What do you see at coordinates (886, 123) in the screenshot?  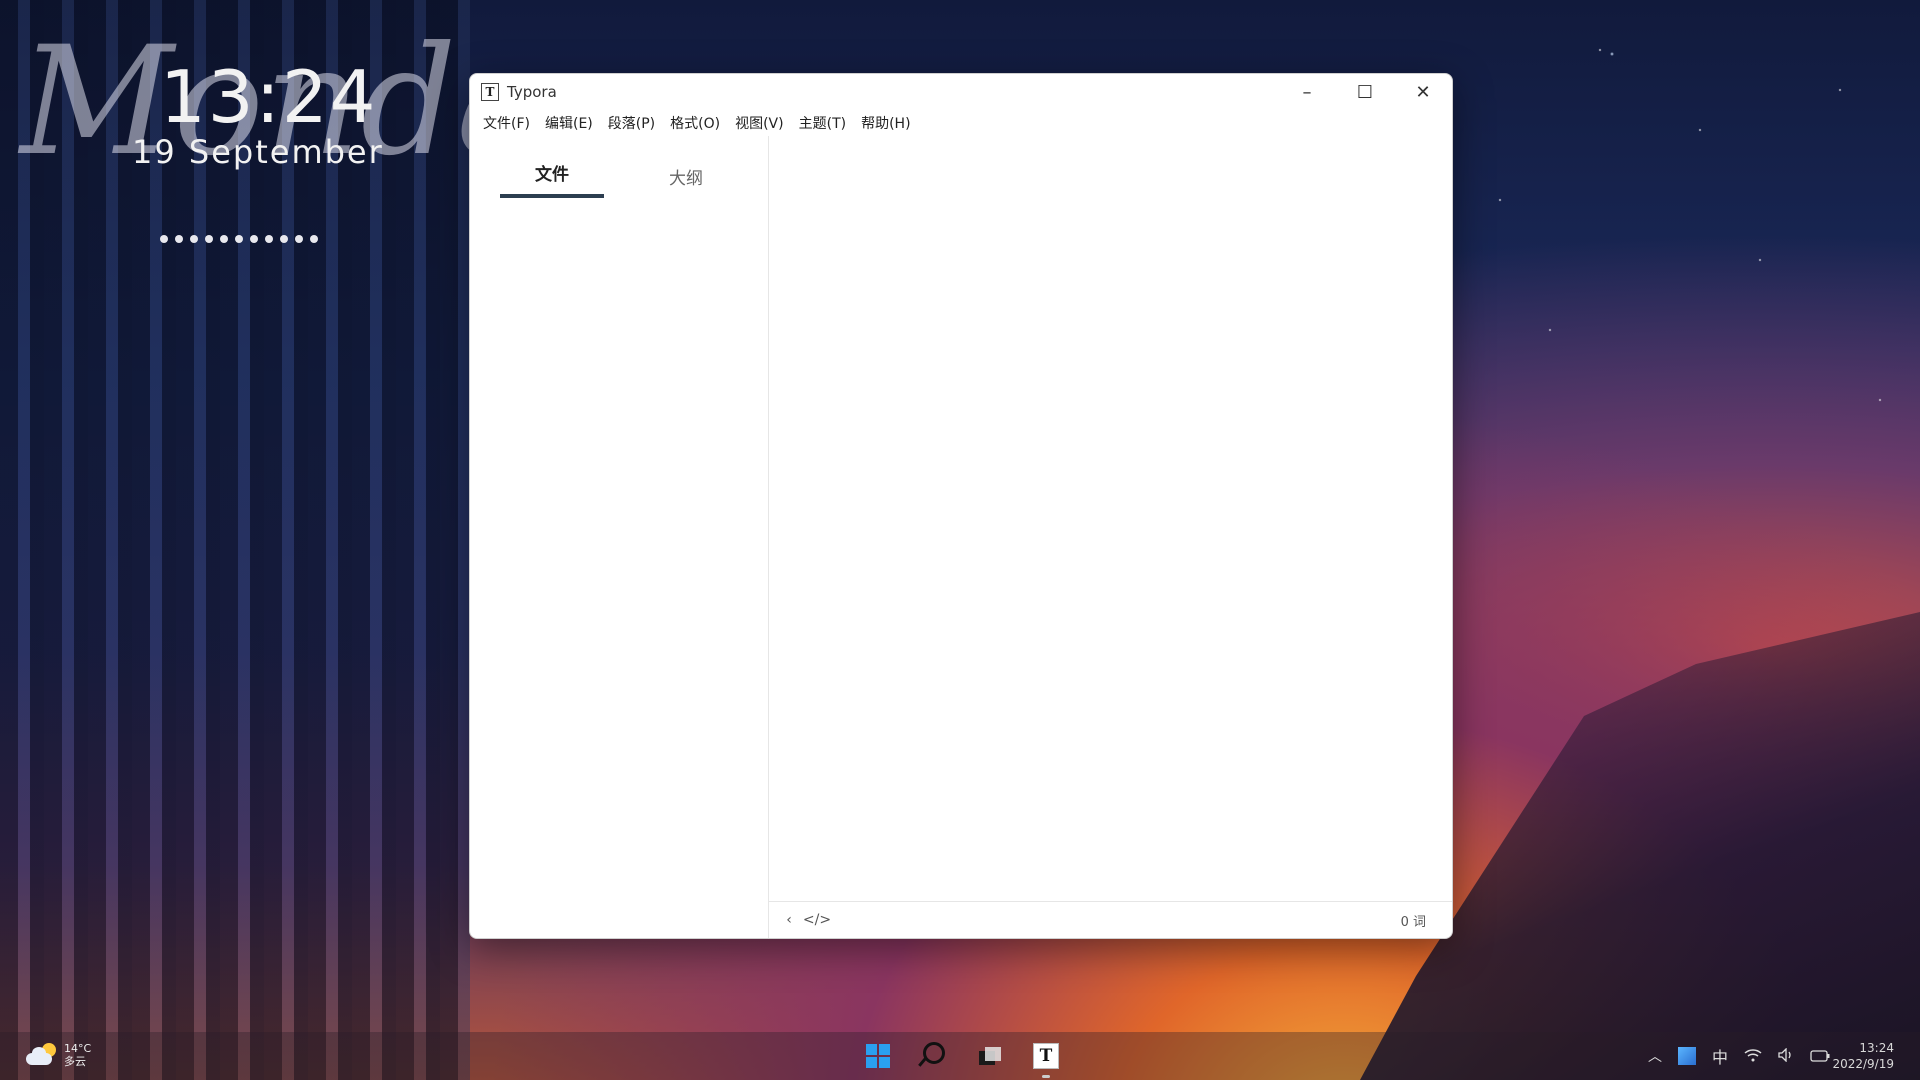 I see `menu-help: 帮助(H)` at bounding box center [886, 123].